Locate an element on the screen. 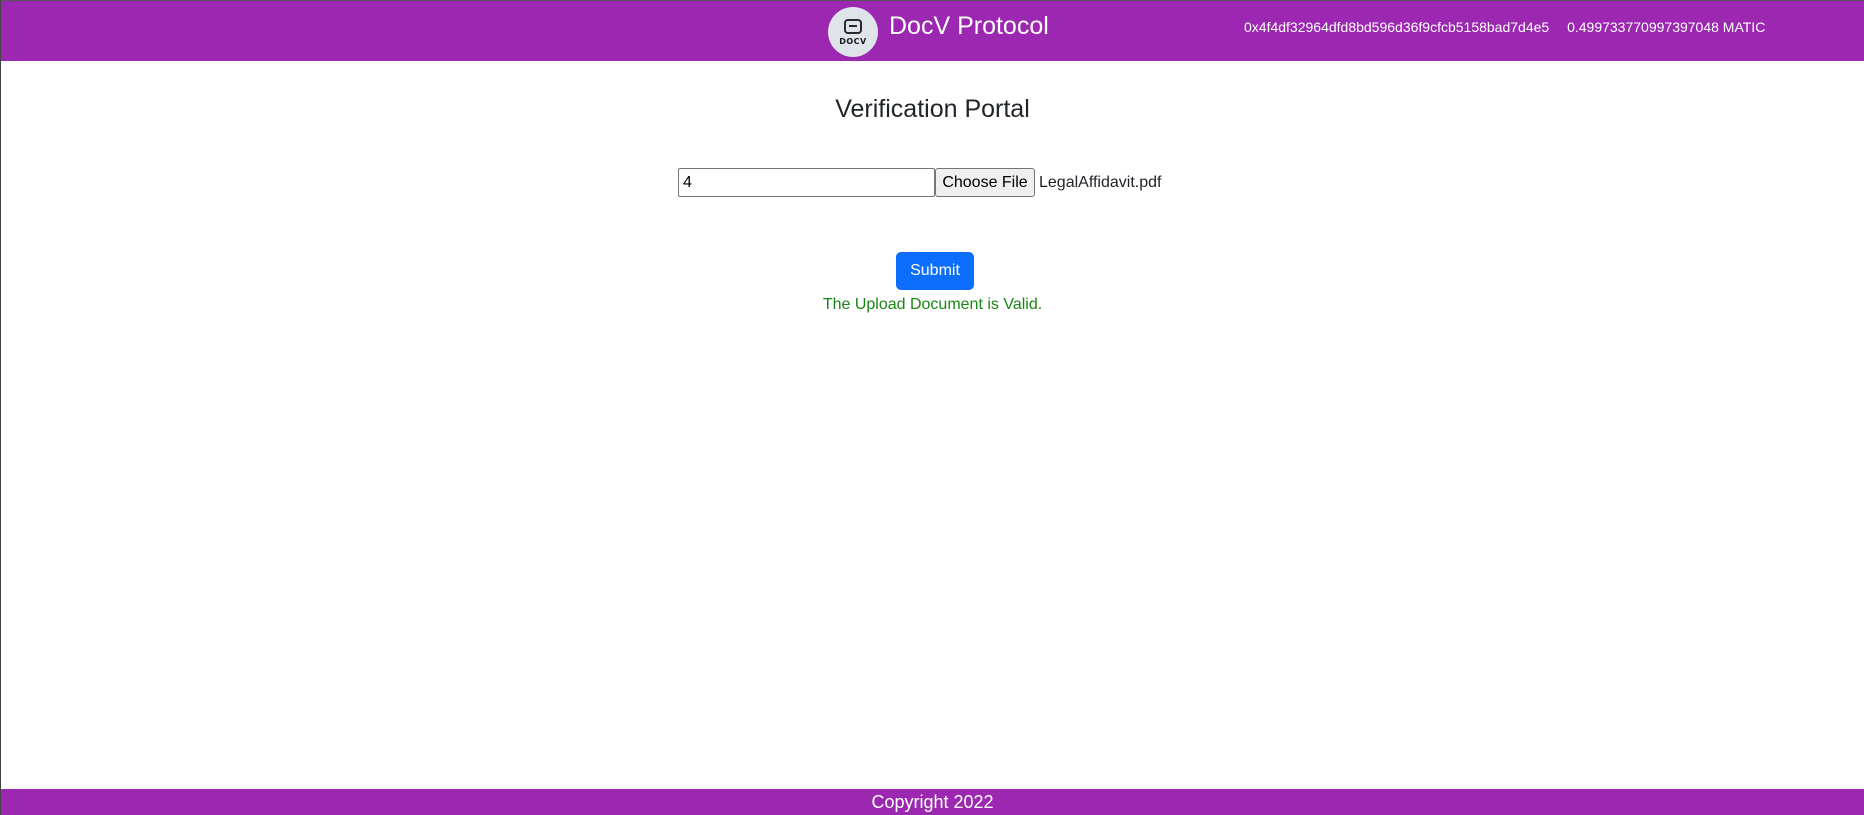 The image size is (1864, 815). logo-text: DOCV is located at coordinates (853, 41).